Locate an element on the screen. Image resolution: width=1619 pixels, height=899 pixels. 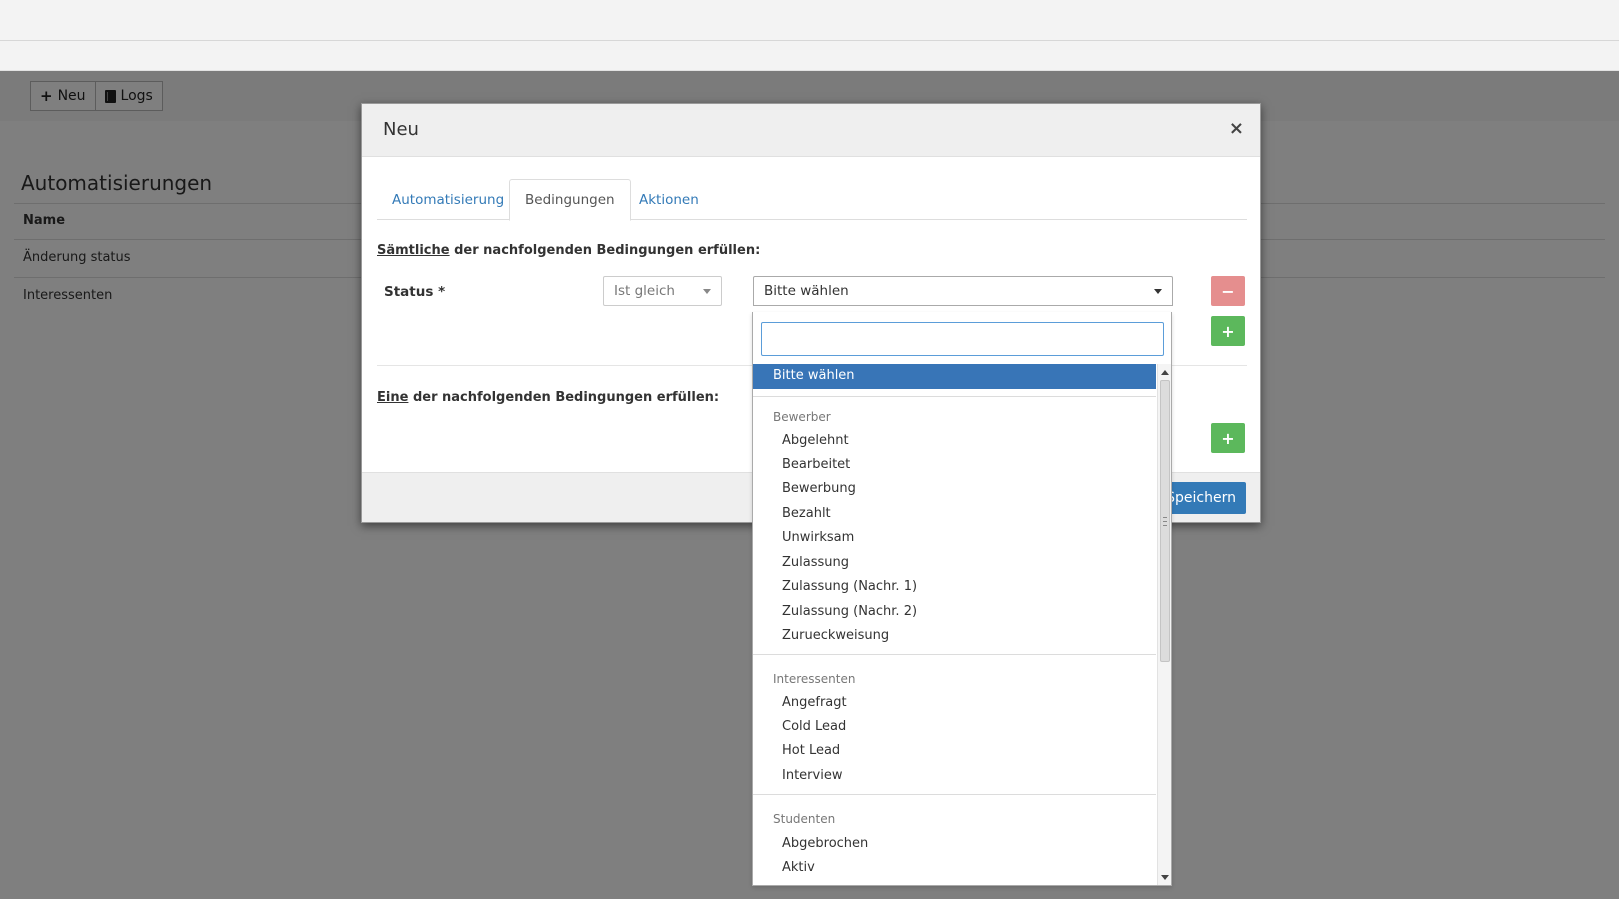
modal-title: Neu is located at coordinates (401, 129).